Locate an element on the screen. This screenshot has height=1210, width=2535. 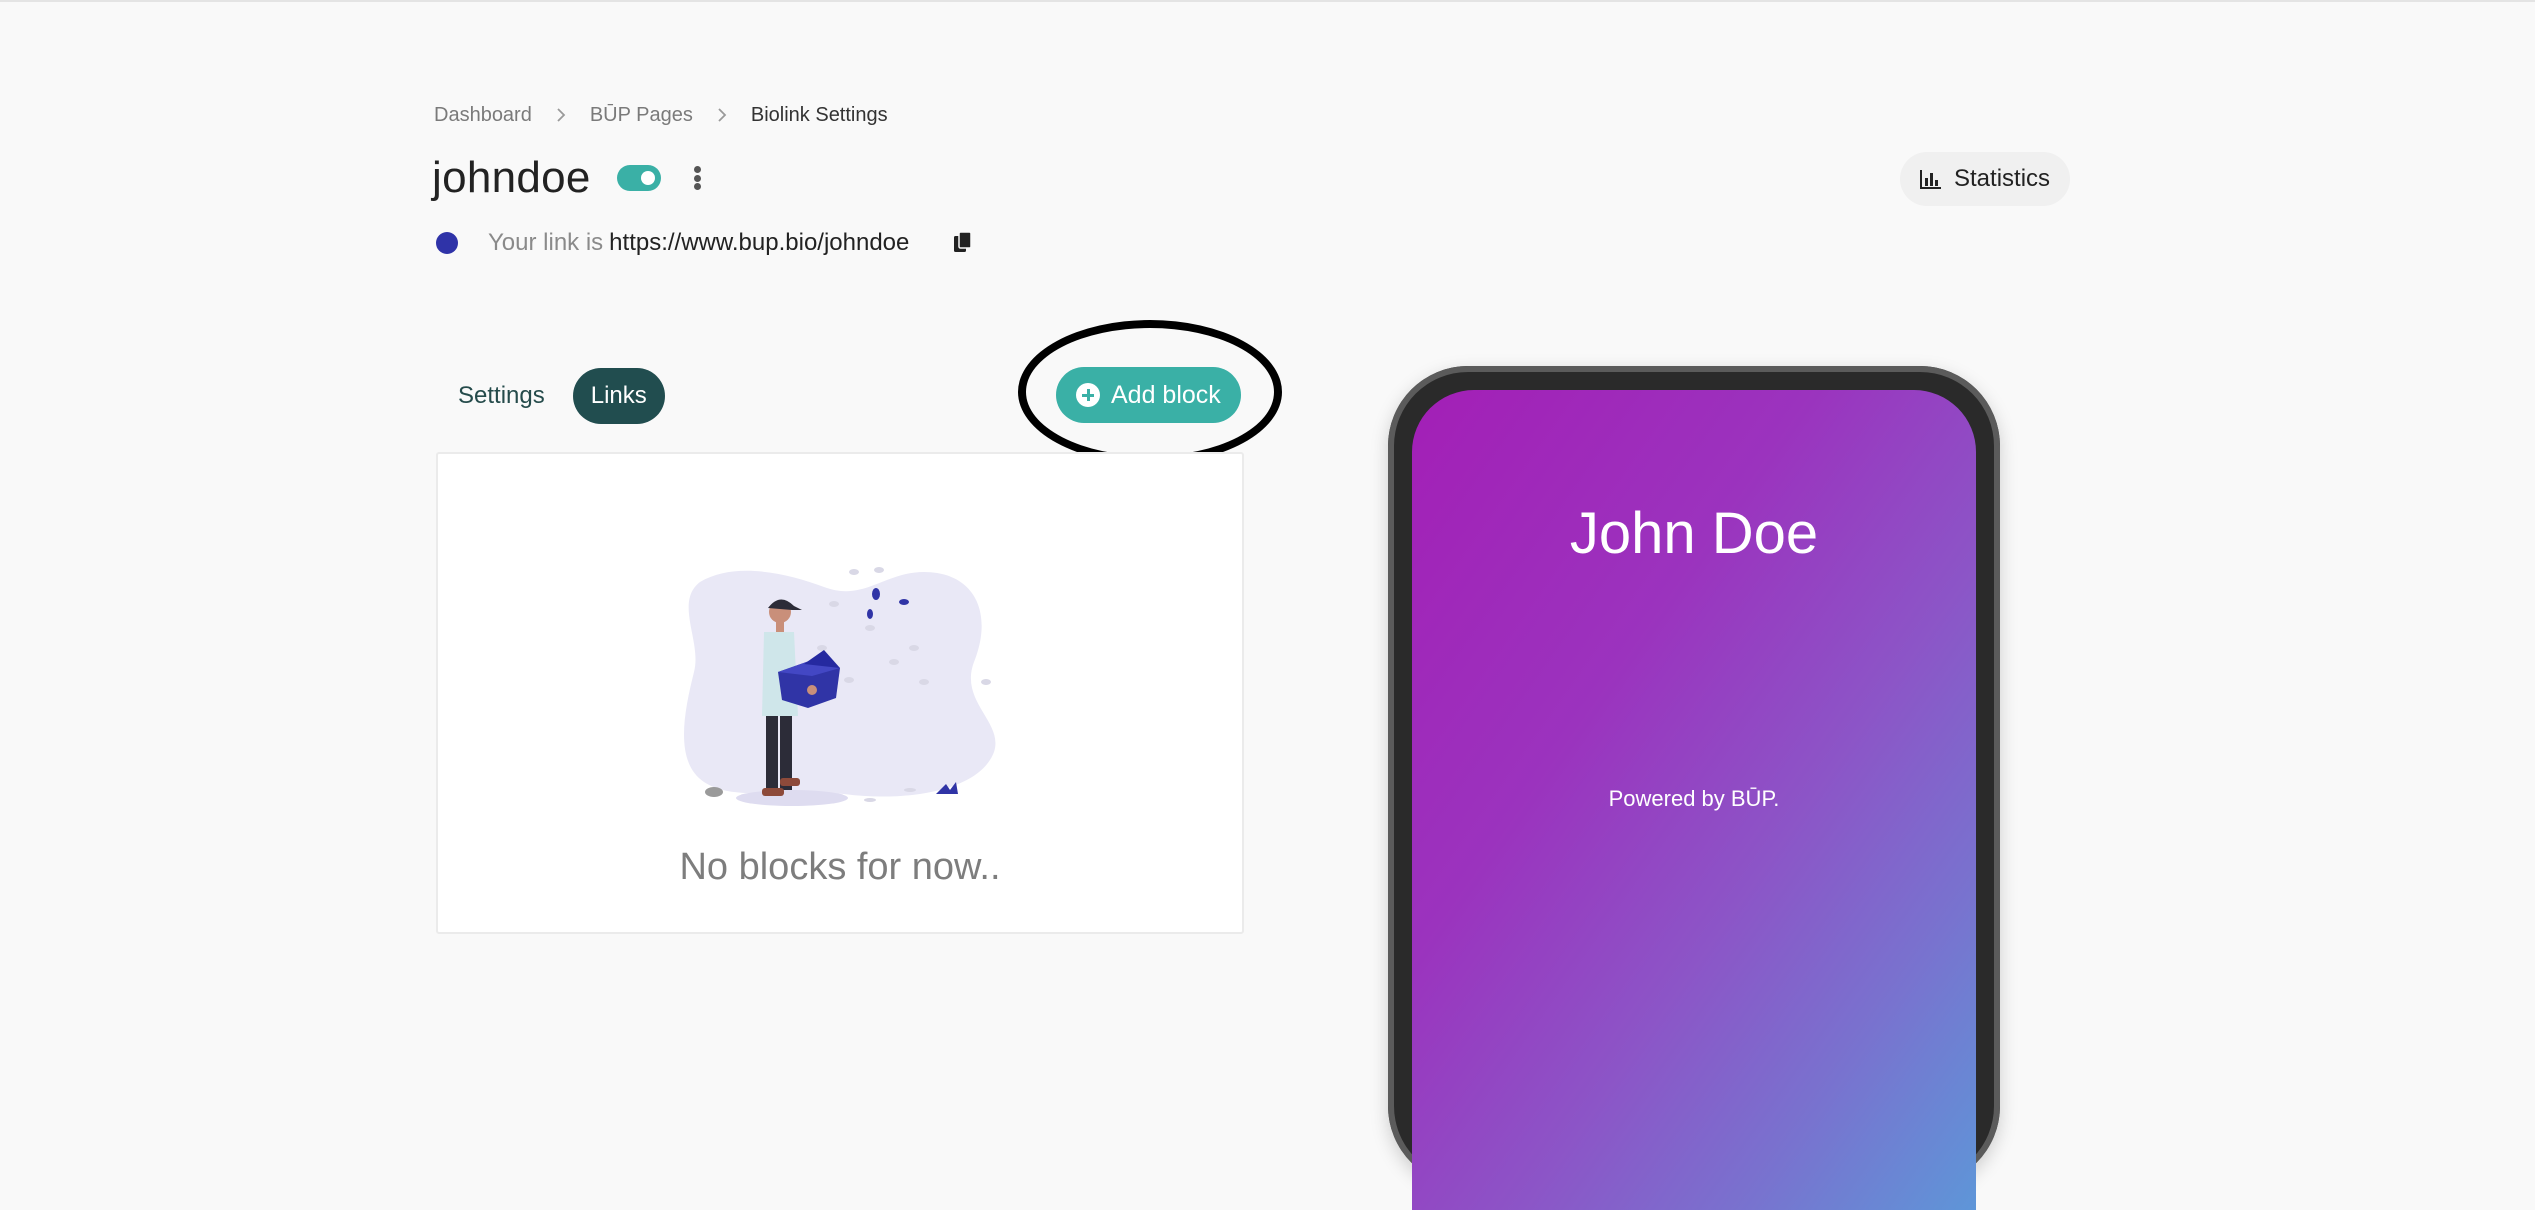
title-row: johndoe is located at coordinates (568, 178).